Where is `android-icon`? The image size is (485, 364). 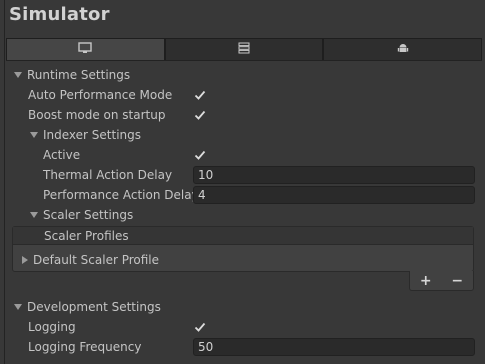 android-icon is located at coordinates (403, 49).